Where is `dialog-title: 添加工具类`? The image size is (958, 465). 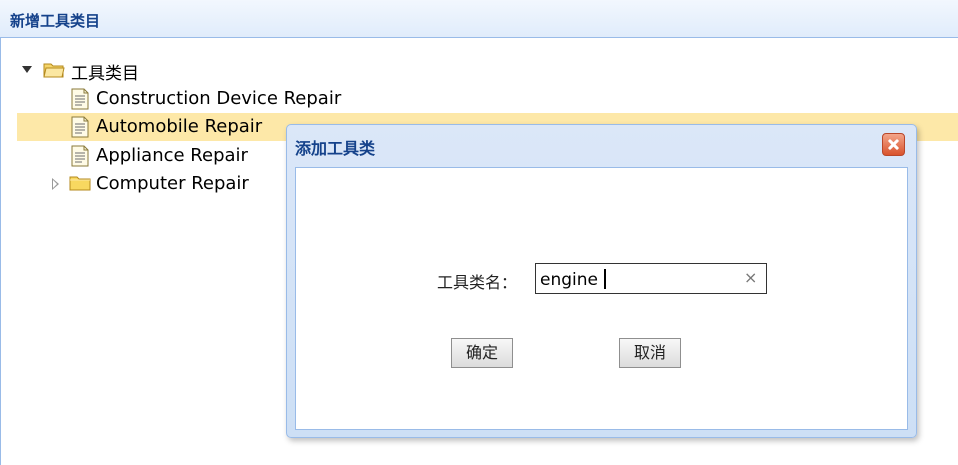 dialog-title: 添加工具类 is located at coordinates (335, 148).